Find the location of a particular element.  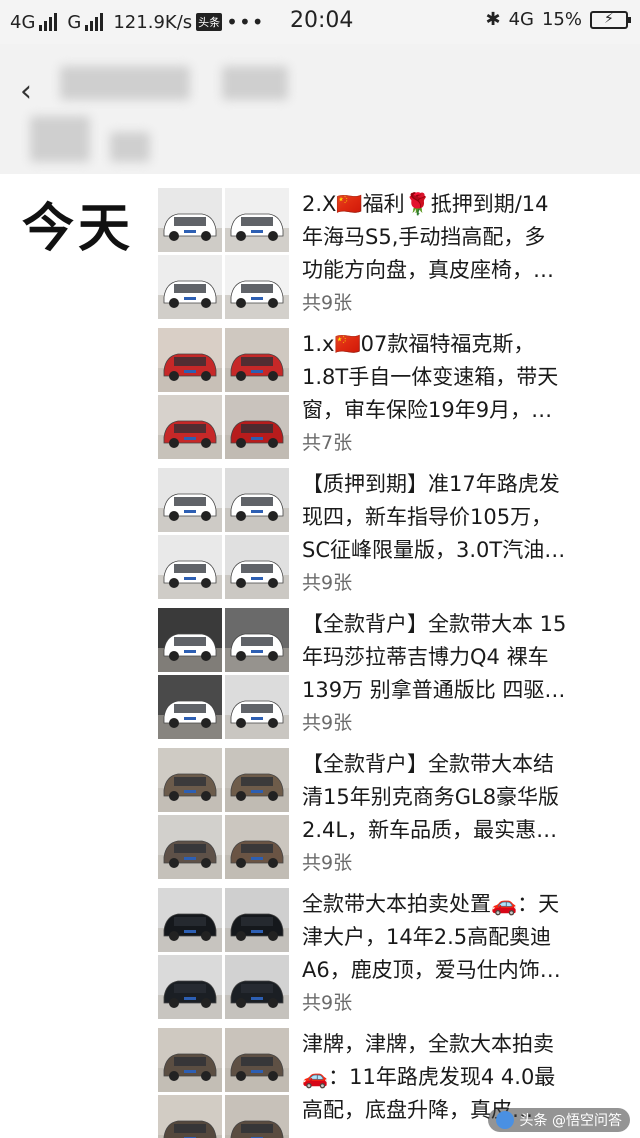

network-type-1: 4G is located at coordinates (23, 22).